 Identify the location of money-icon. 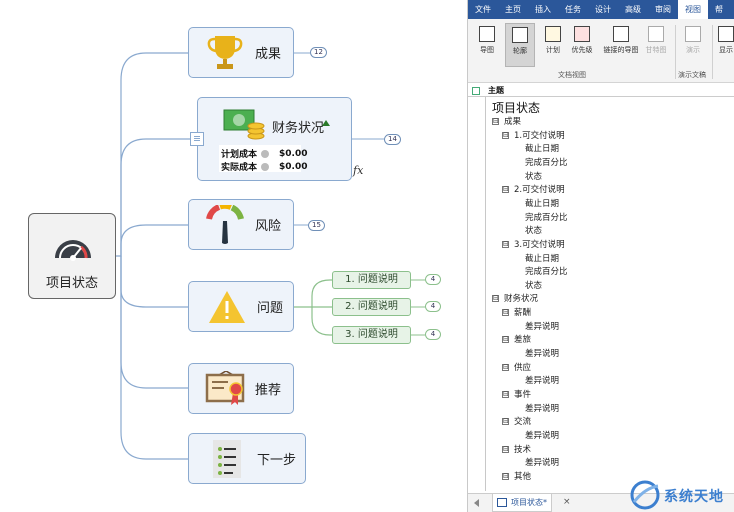
(244, 124).